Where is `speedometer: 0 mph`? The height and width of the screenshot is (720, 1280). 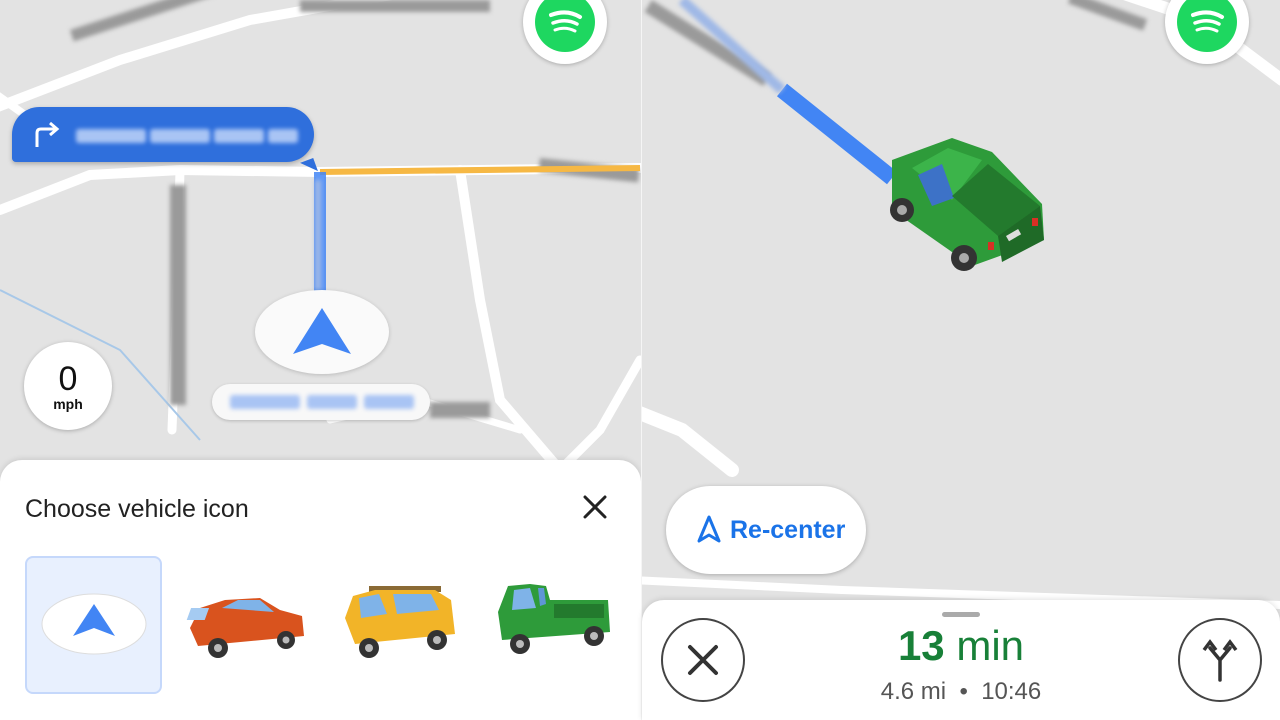 speedometer: 0 mph is located at coordinates (68, 386).